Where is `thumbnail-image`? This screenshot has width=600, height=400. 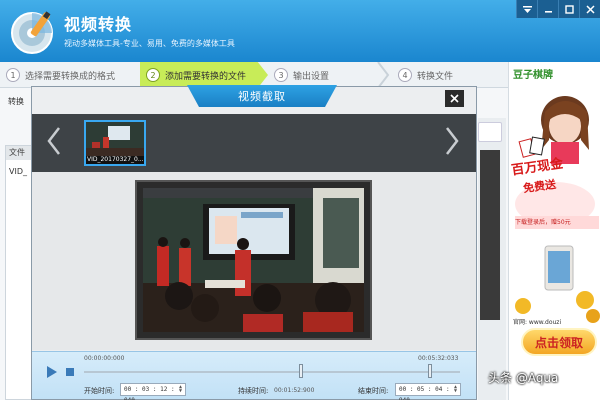
thumbnail-image is located at coordinates (115, 139).